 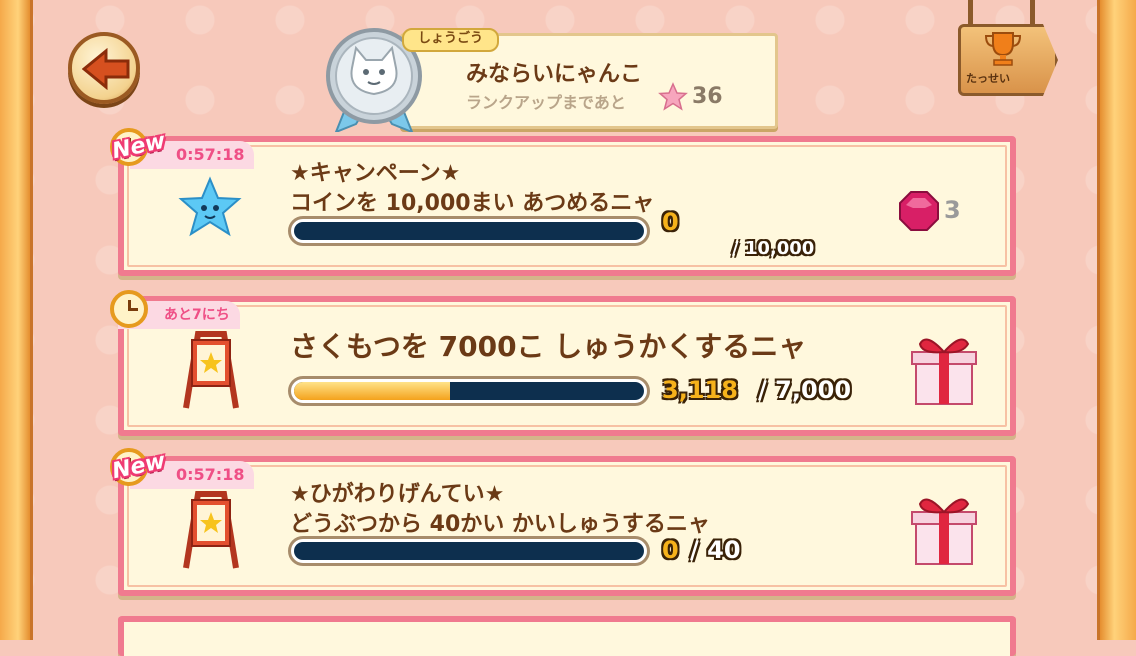 I want to click on reward-count: 3, so click(x=952, y=210).